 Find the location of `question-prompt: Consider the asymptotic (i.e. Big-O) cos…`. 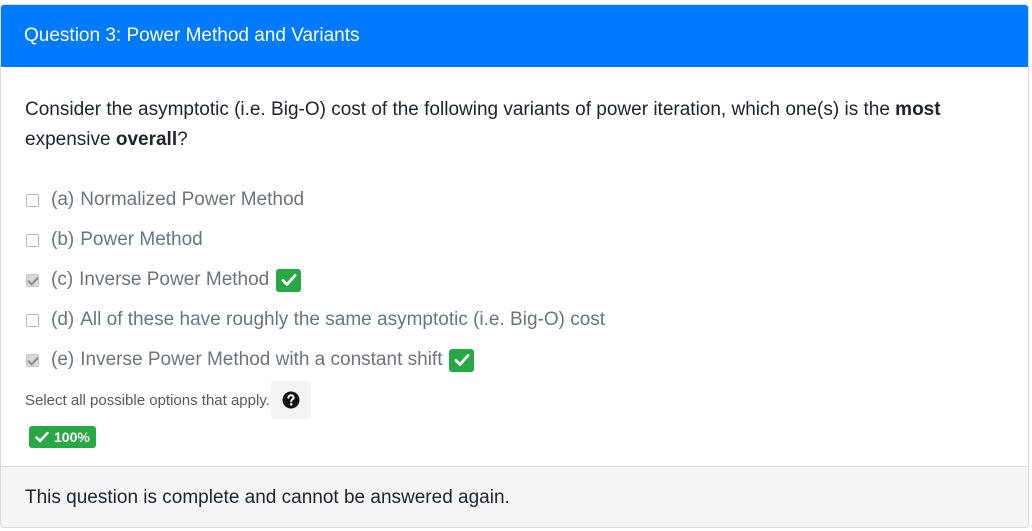

question-prompt: Consider the asymptotic (i.e. Big-O) cos… is located at coordinates (512, 125).